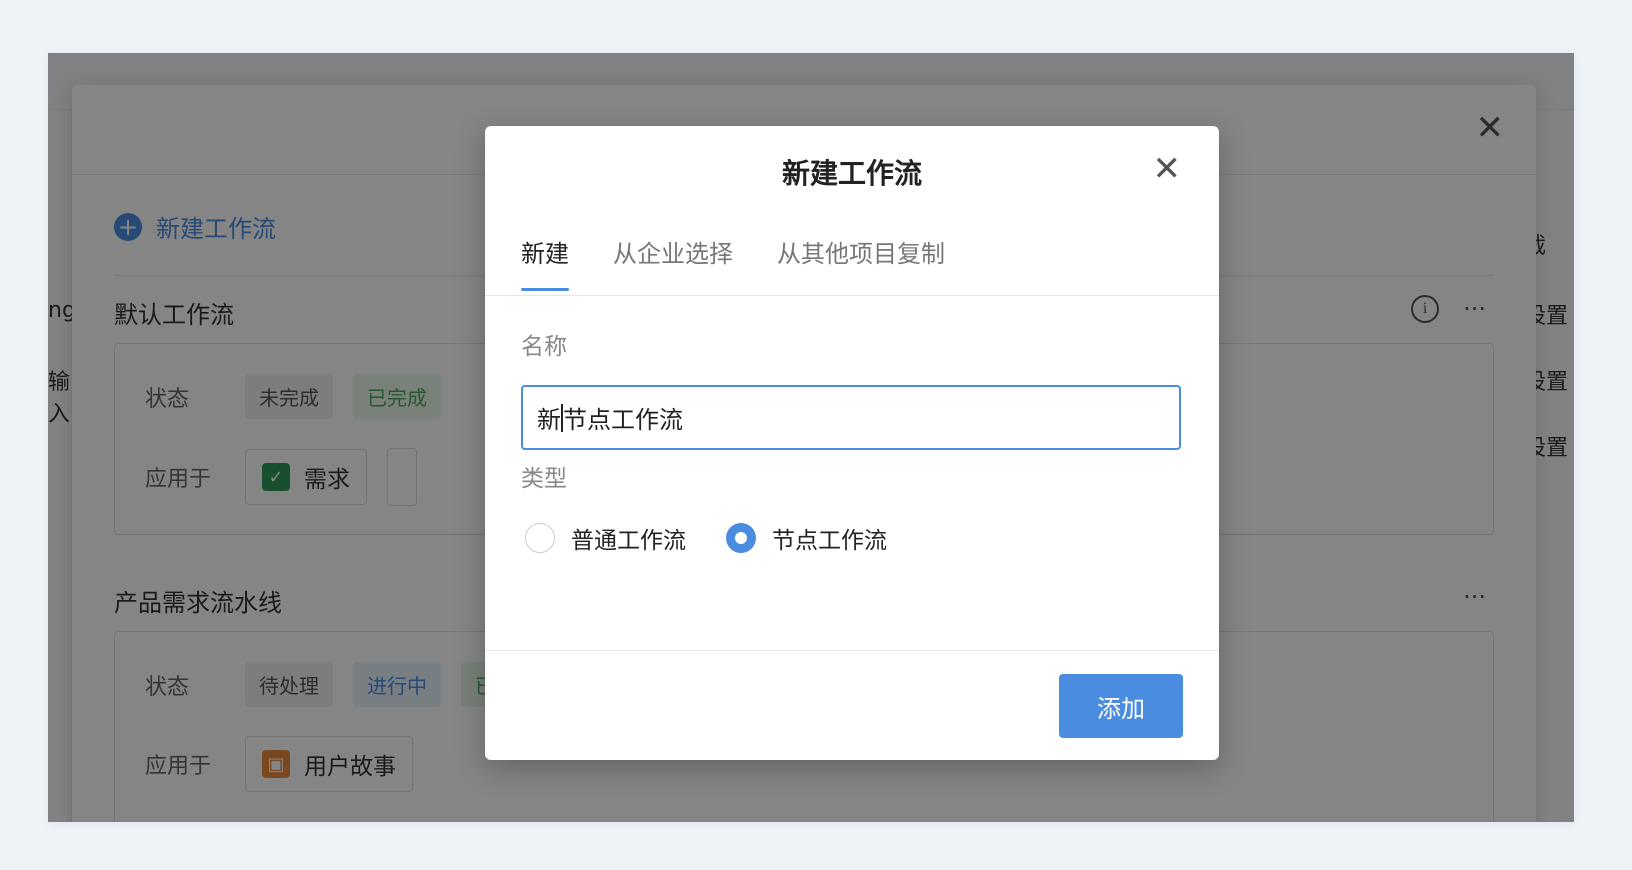  What do you see at coordinates (852, 295) in the screenshot?
I see `tabs-divider` at bounding box center [852, 295].